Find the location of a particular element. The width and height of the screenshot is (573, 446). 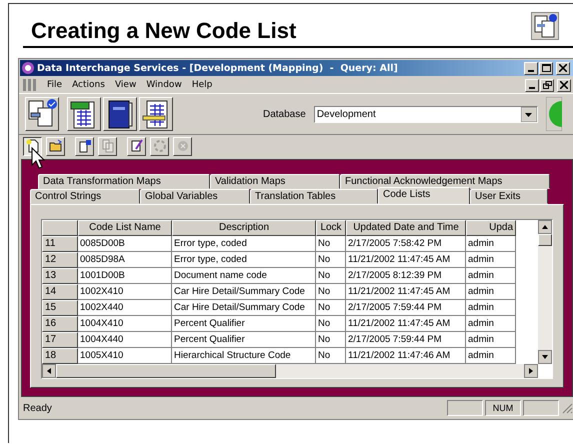

tab: User Exits is located at coordinates (509, 196).